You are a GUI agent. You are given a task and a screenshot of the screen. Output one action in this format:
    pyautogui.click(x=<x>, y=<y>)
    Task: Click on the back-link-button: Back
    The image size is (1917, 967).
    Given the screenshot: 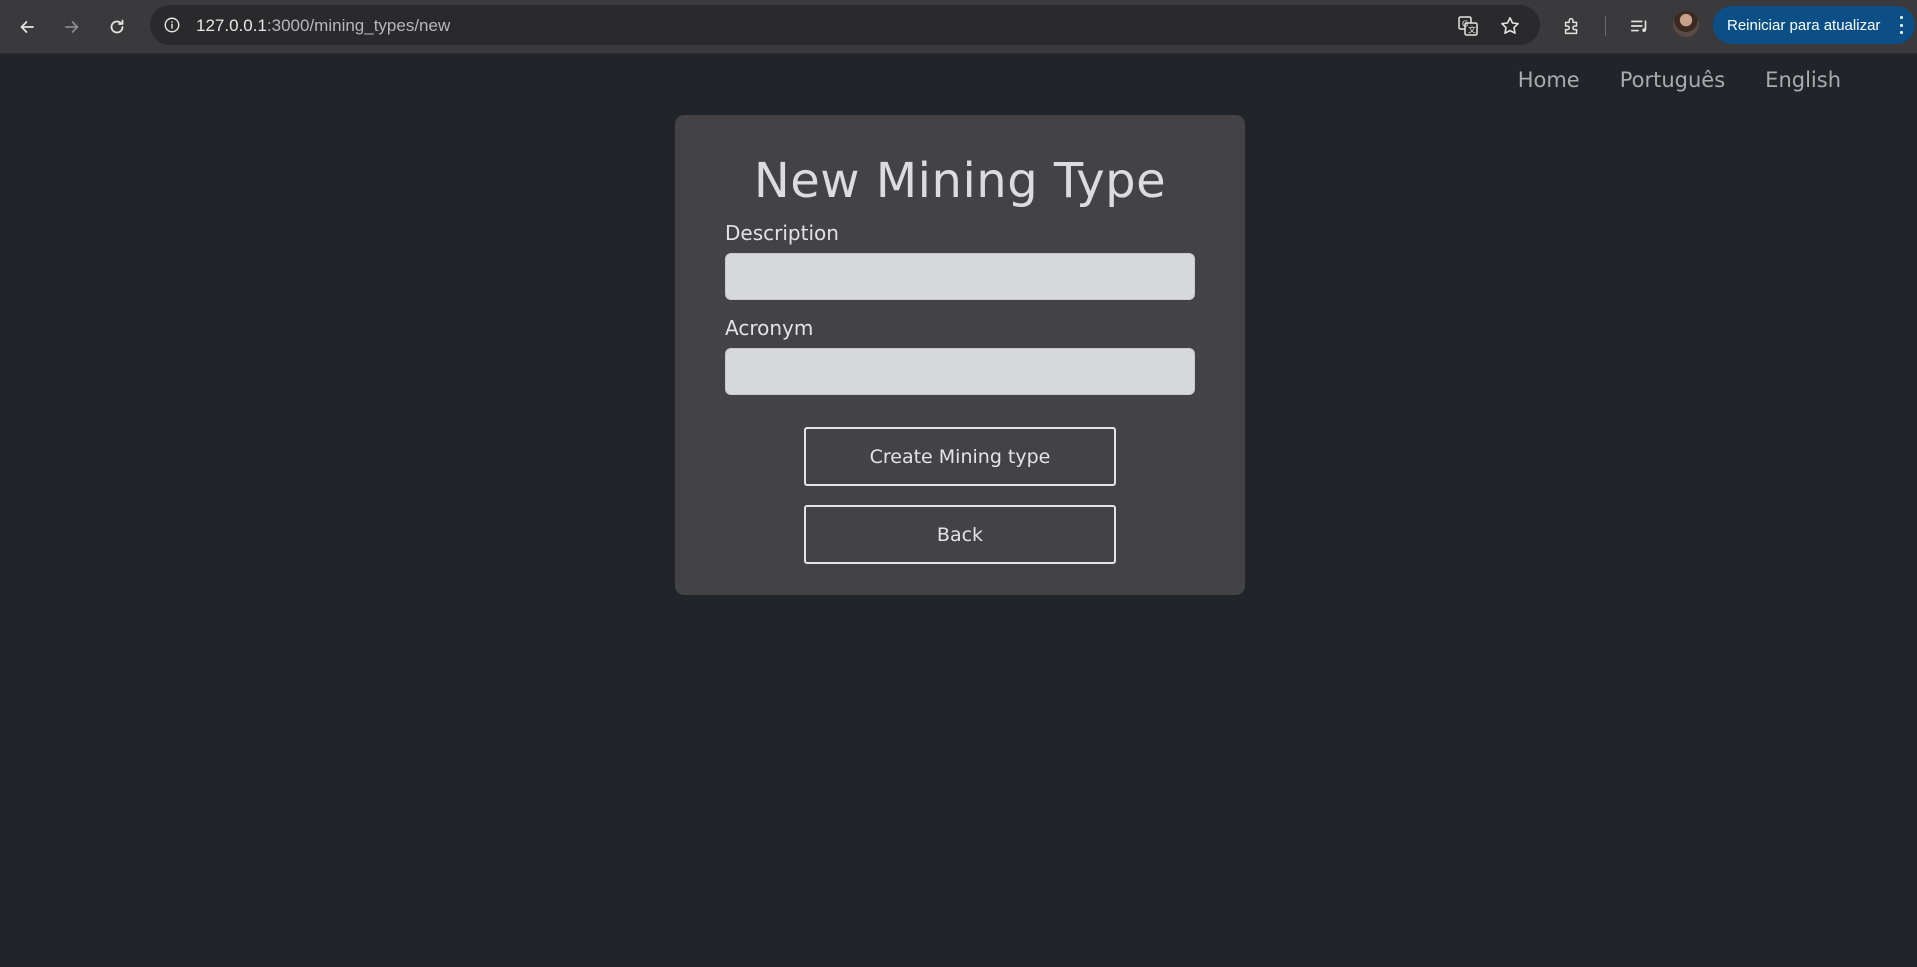 What is the action you would take?
    pyautogui.click(x=960, y=534)
    